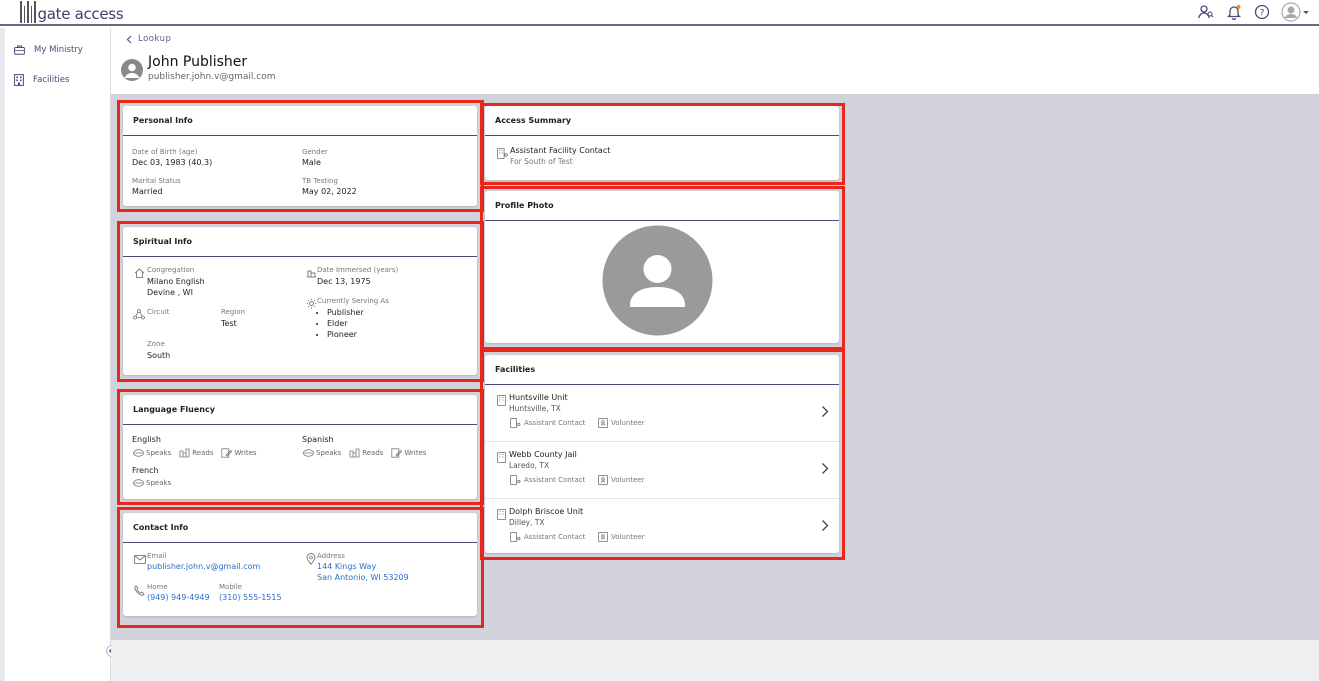 This screenshot has width=1319, height=681. I want to click on highlight-contact-info, so click(300, 567).